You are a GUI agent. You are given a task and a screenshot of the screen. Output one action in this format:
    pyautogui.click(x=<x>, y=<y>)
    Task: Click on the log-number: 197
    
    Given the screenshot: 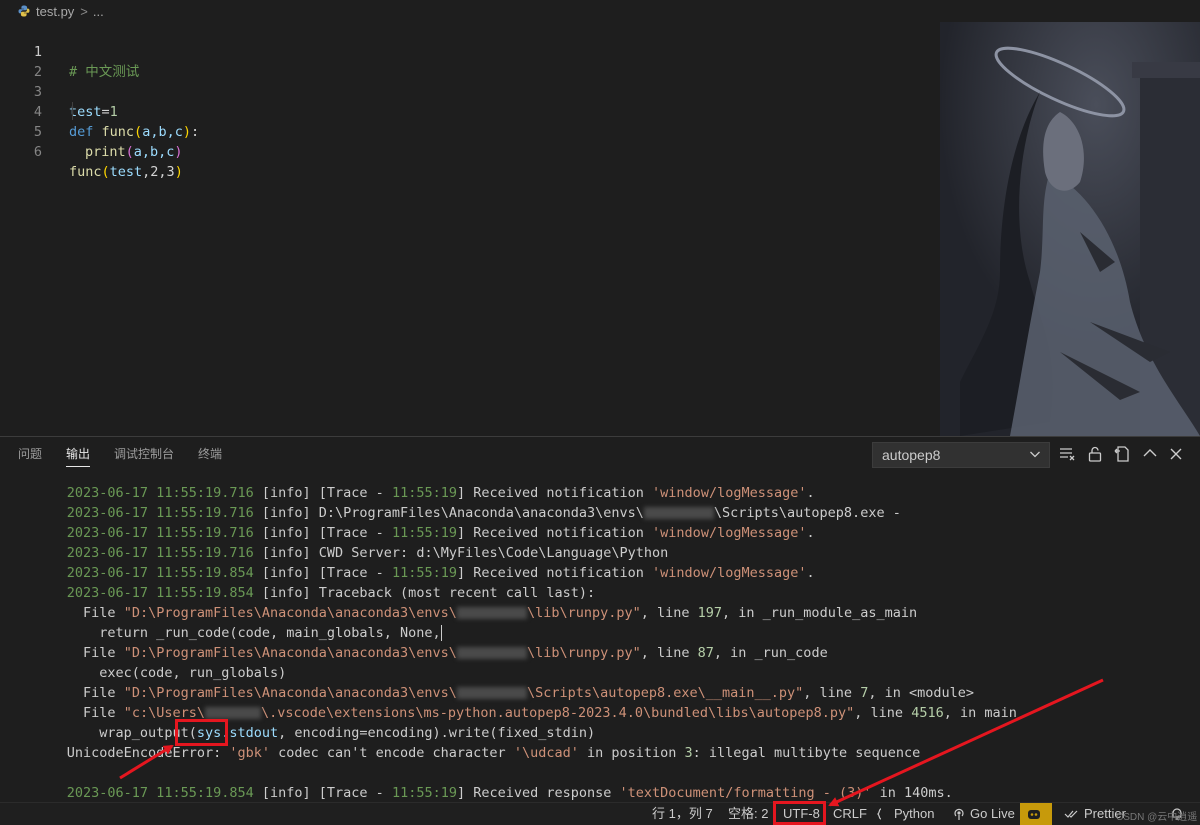 What is the action you would take?
    pyautogui.click(x=710, y=613)
    